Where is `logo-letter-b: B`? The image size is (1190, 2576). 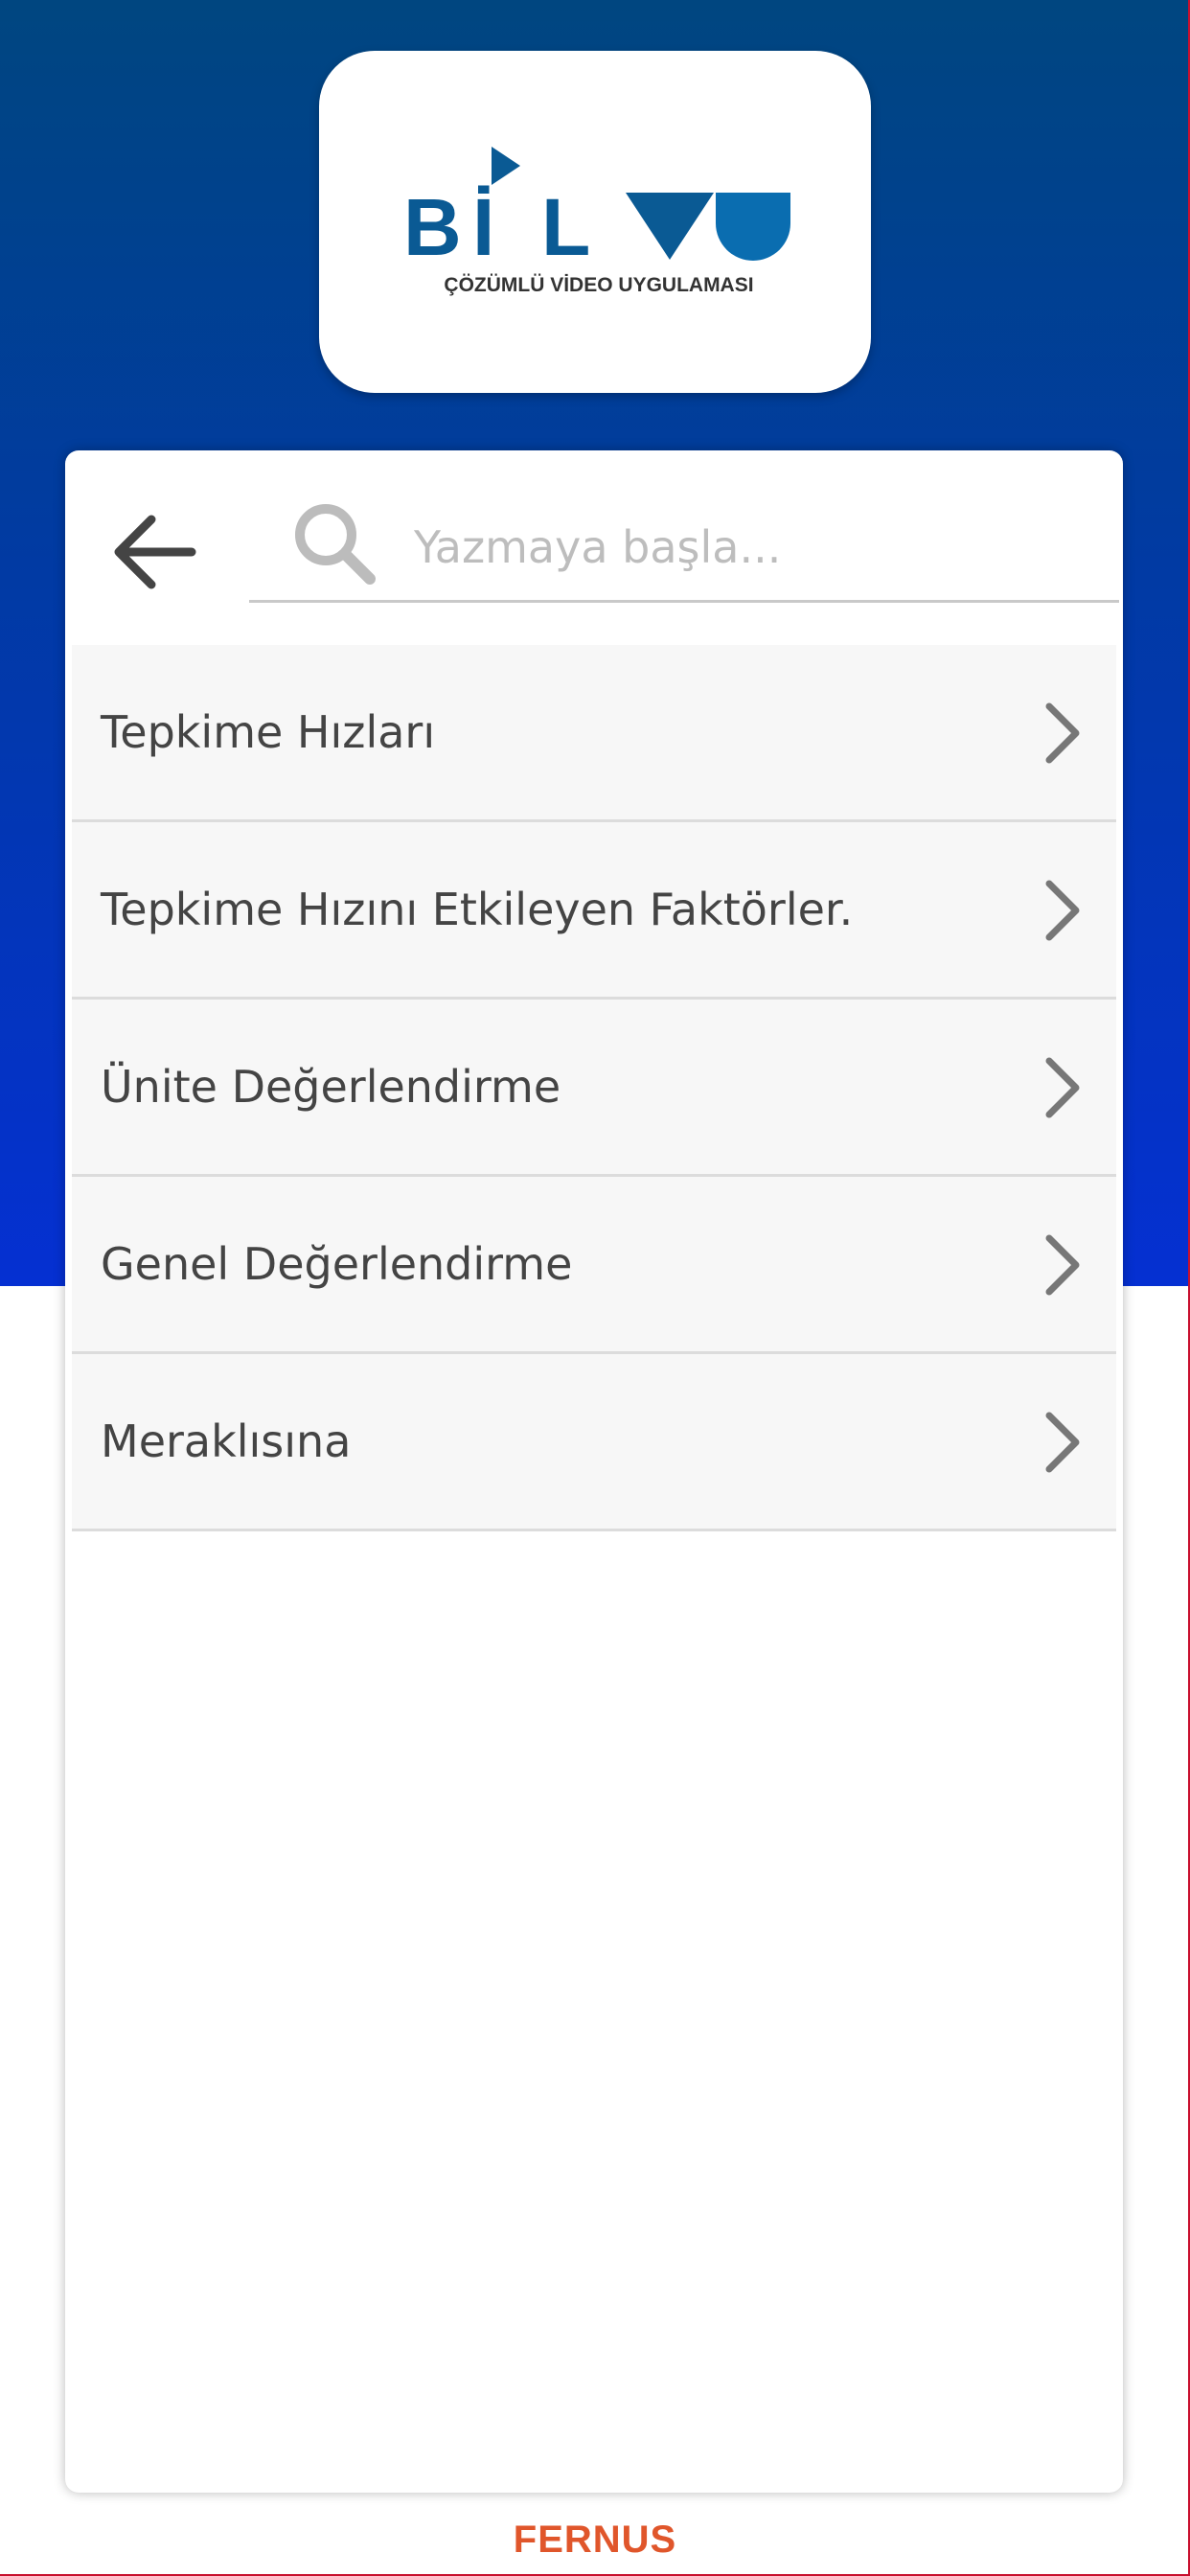
logo-letter-b: B is located at coordinates (433, 227).